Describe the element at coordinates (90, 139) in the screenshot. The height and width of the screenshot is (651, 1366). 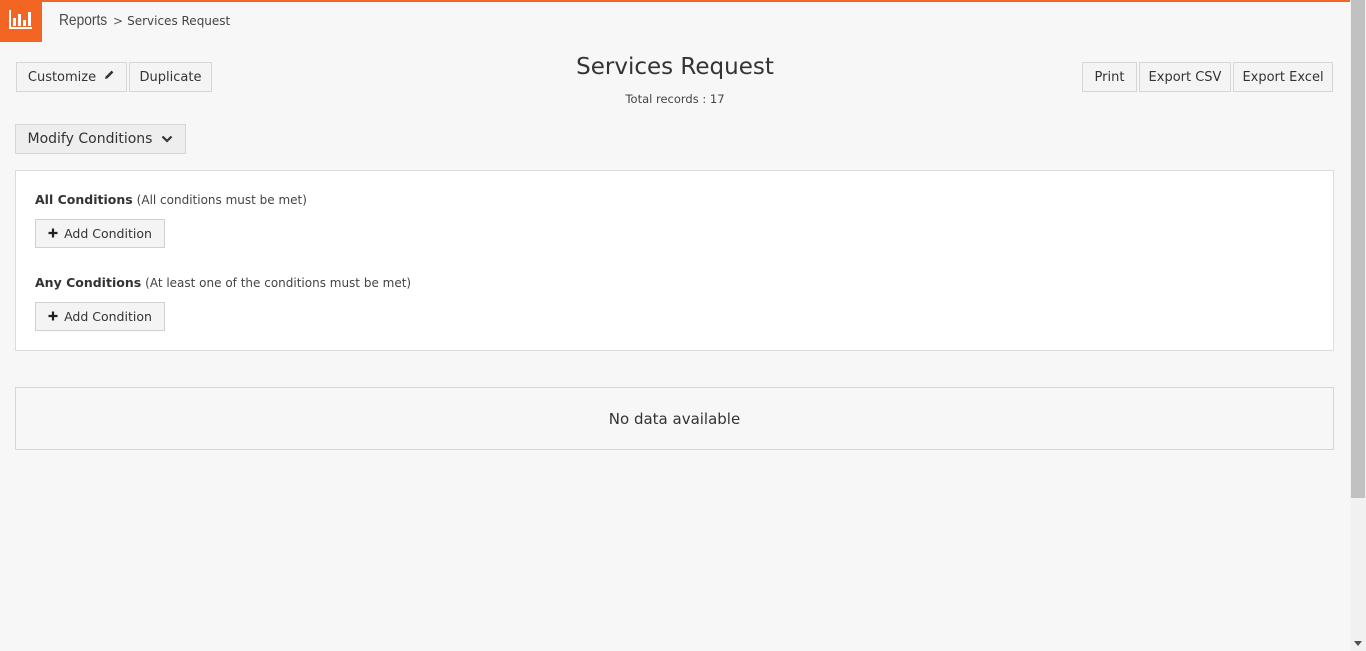
I see `modify-conditions-label: Modify Conditions` at that location.